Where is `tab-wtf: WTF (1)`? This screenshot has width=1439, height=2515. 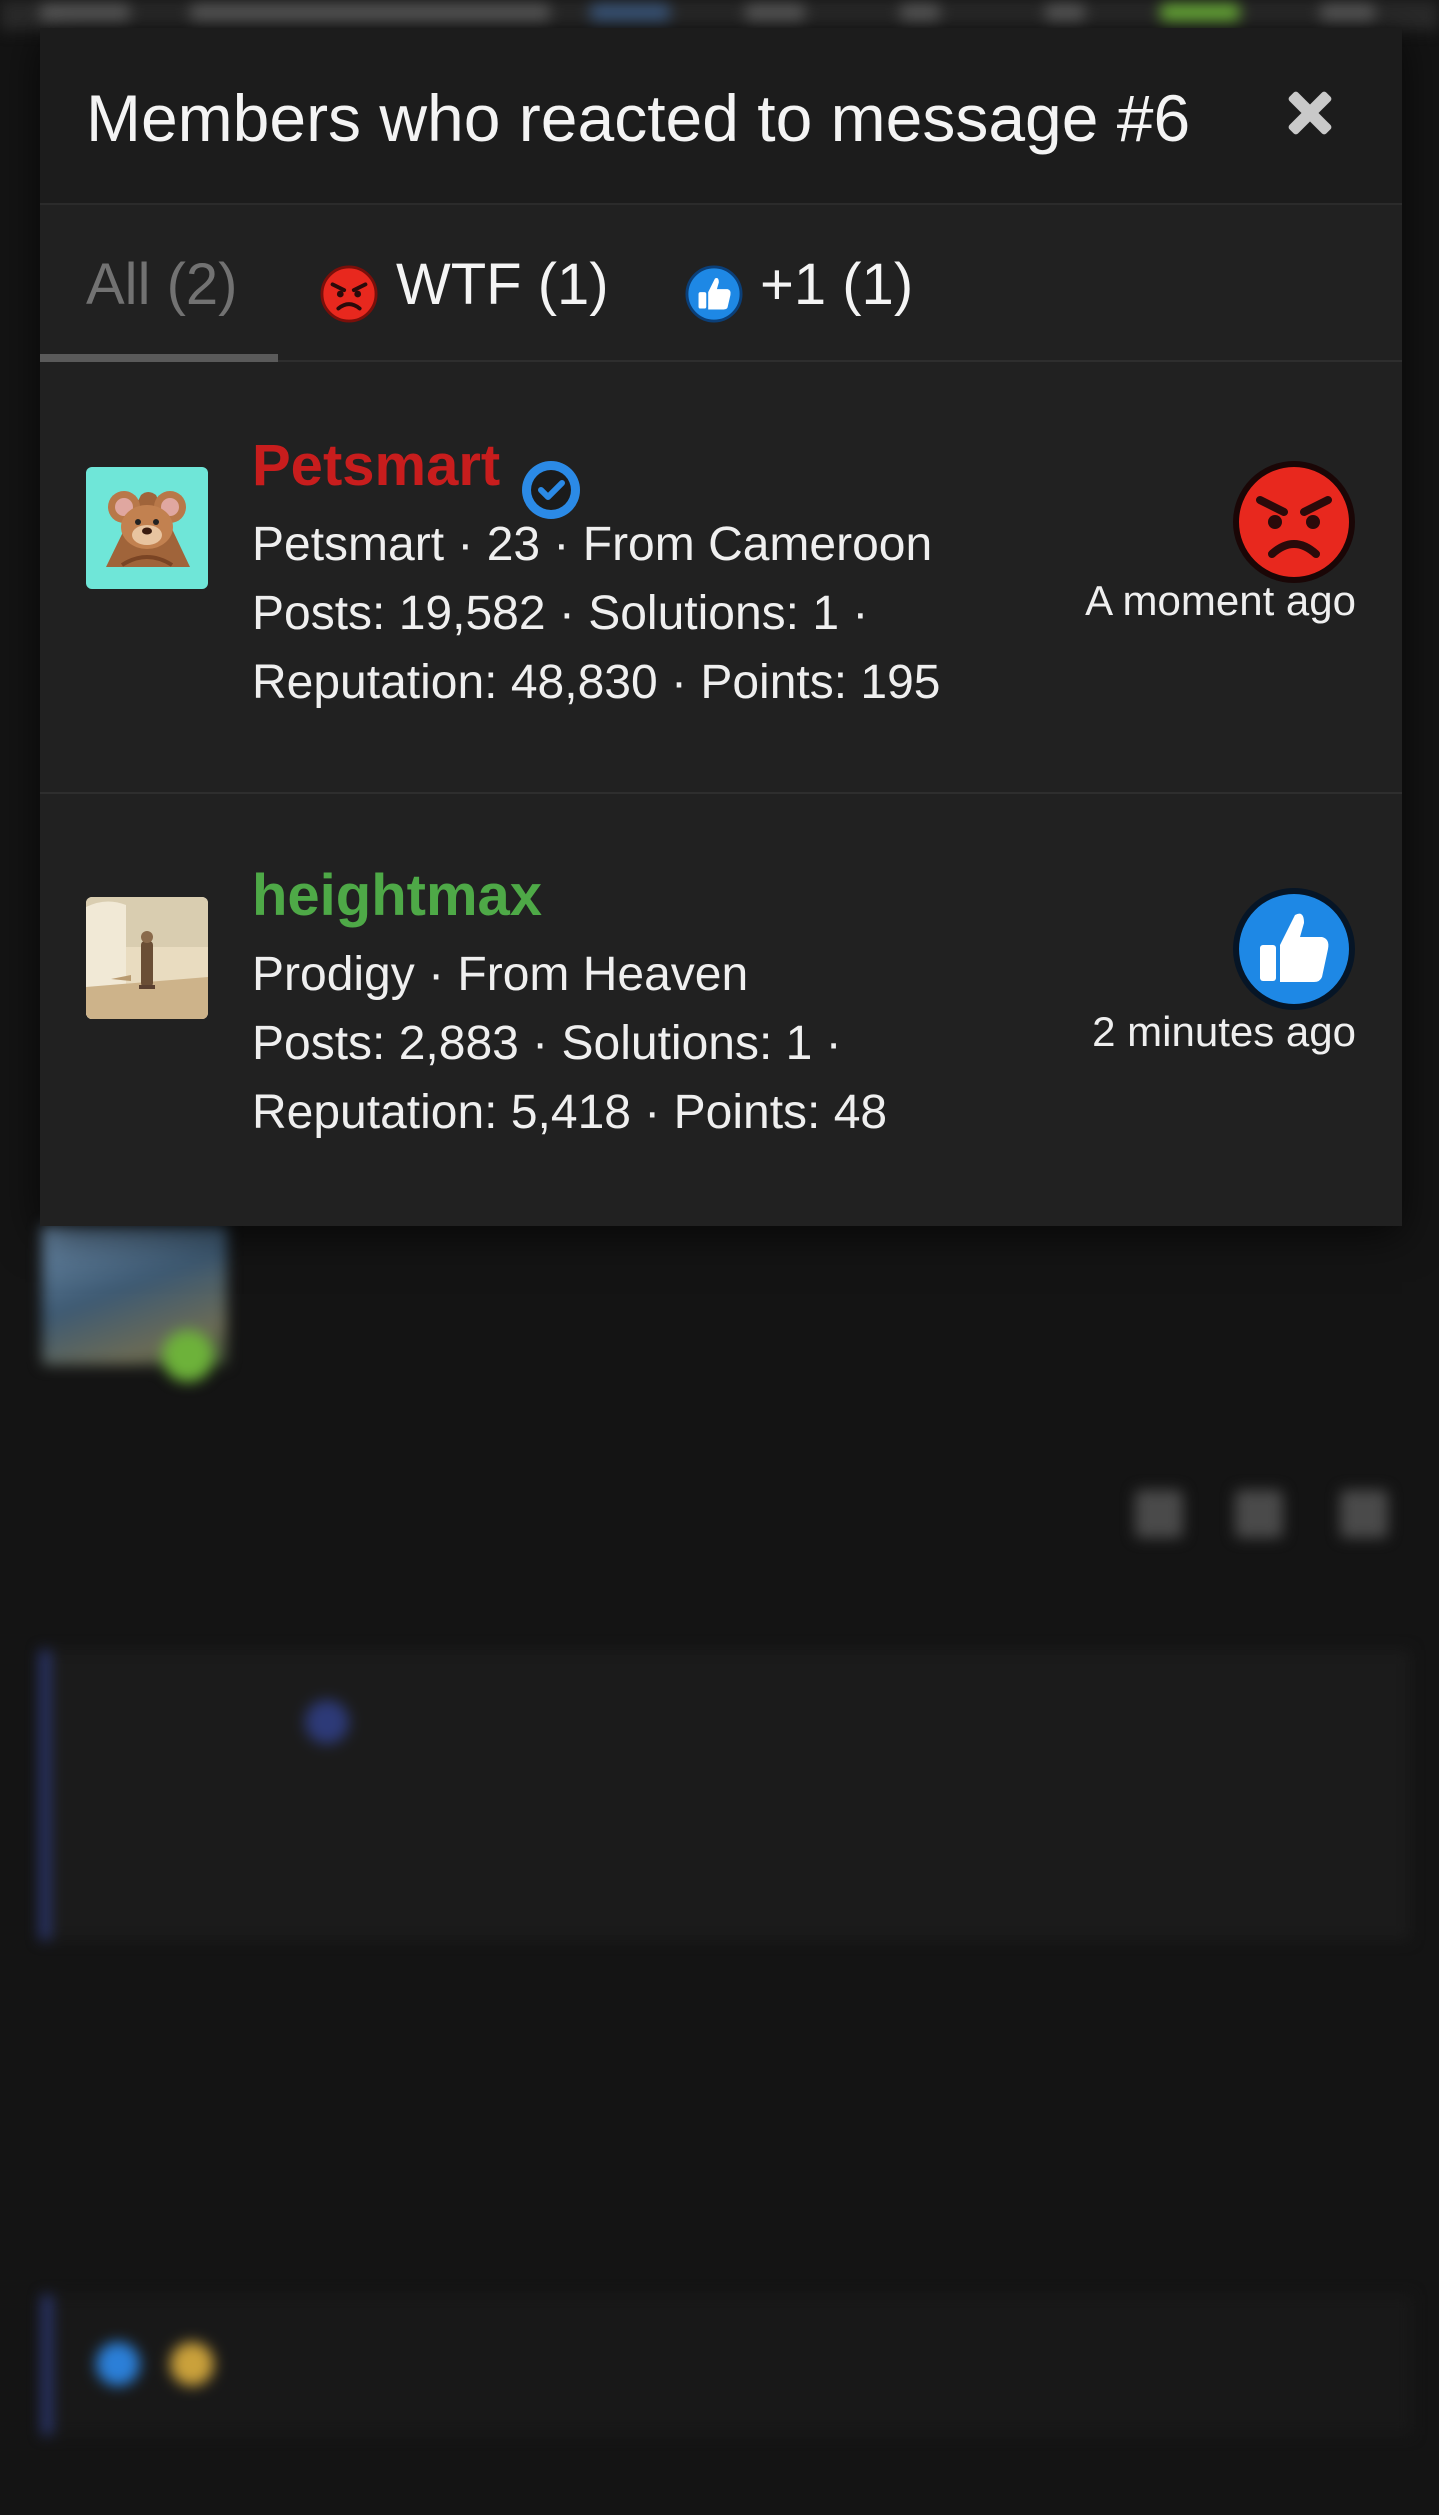
tab-wtf: WTF (1) is located at coordinates (485, 282).